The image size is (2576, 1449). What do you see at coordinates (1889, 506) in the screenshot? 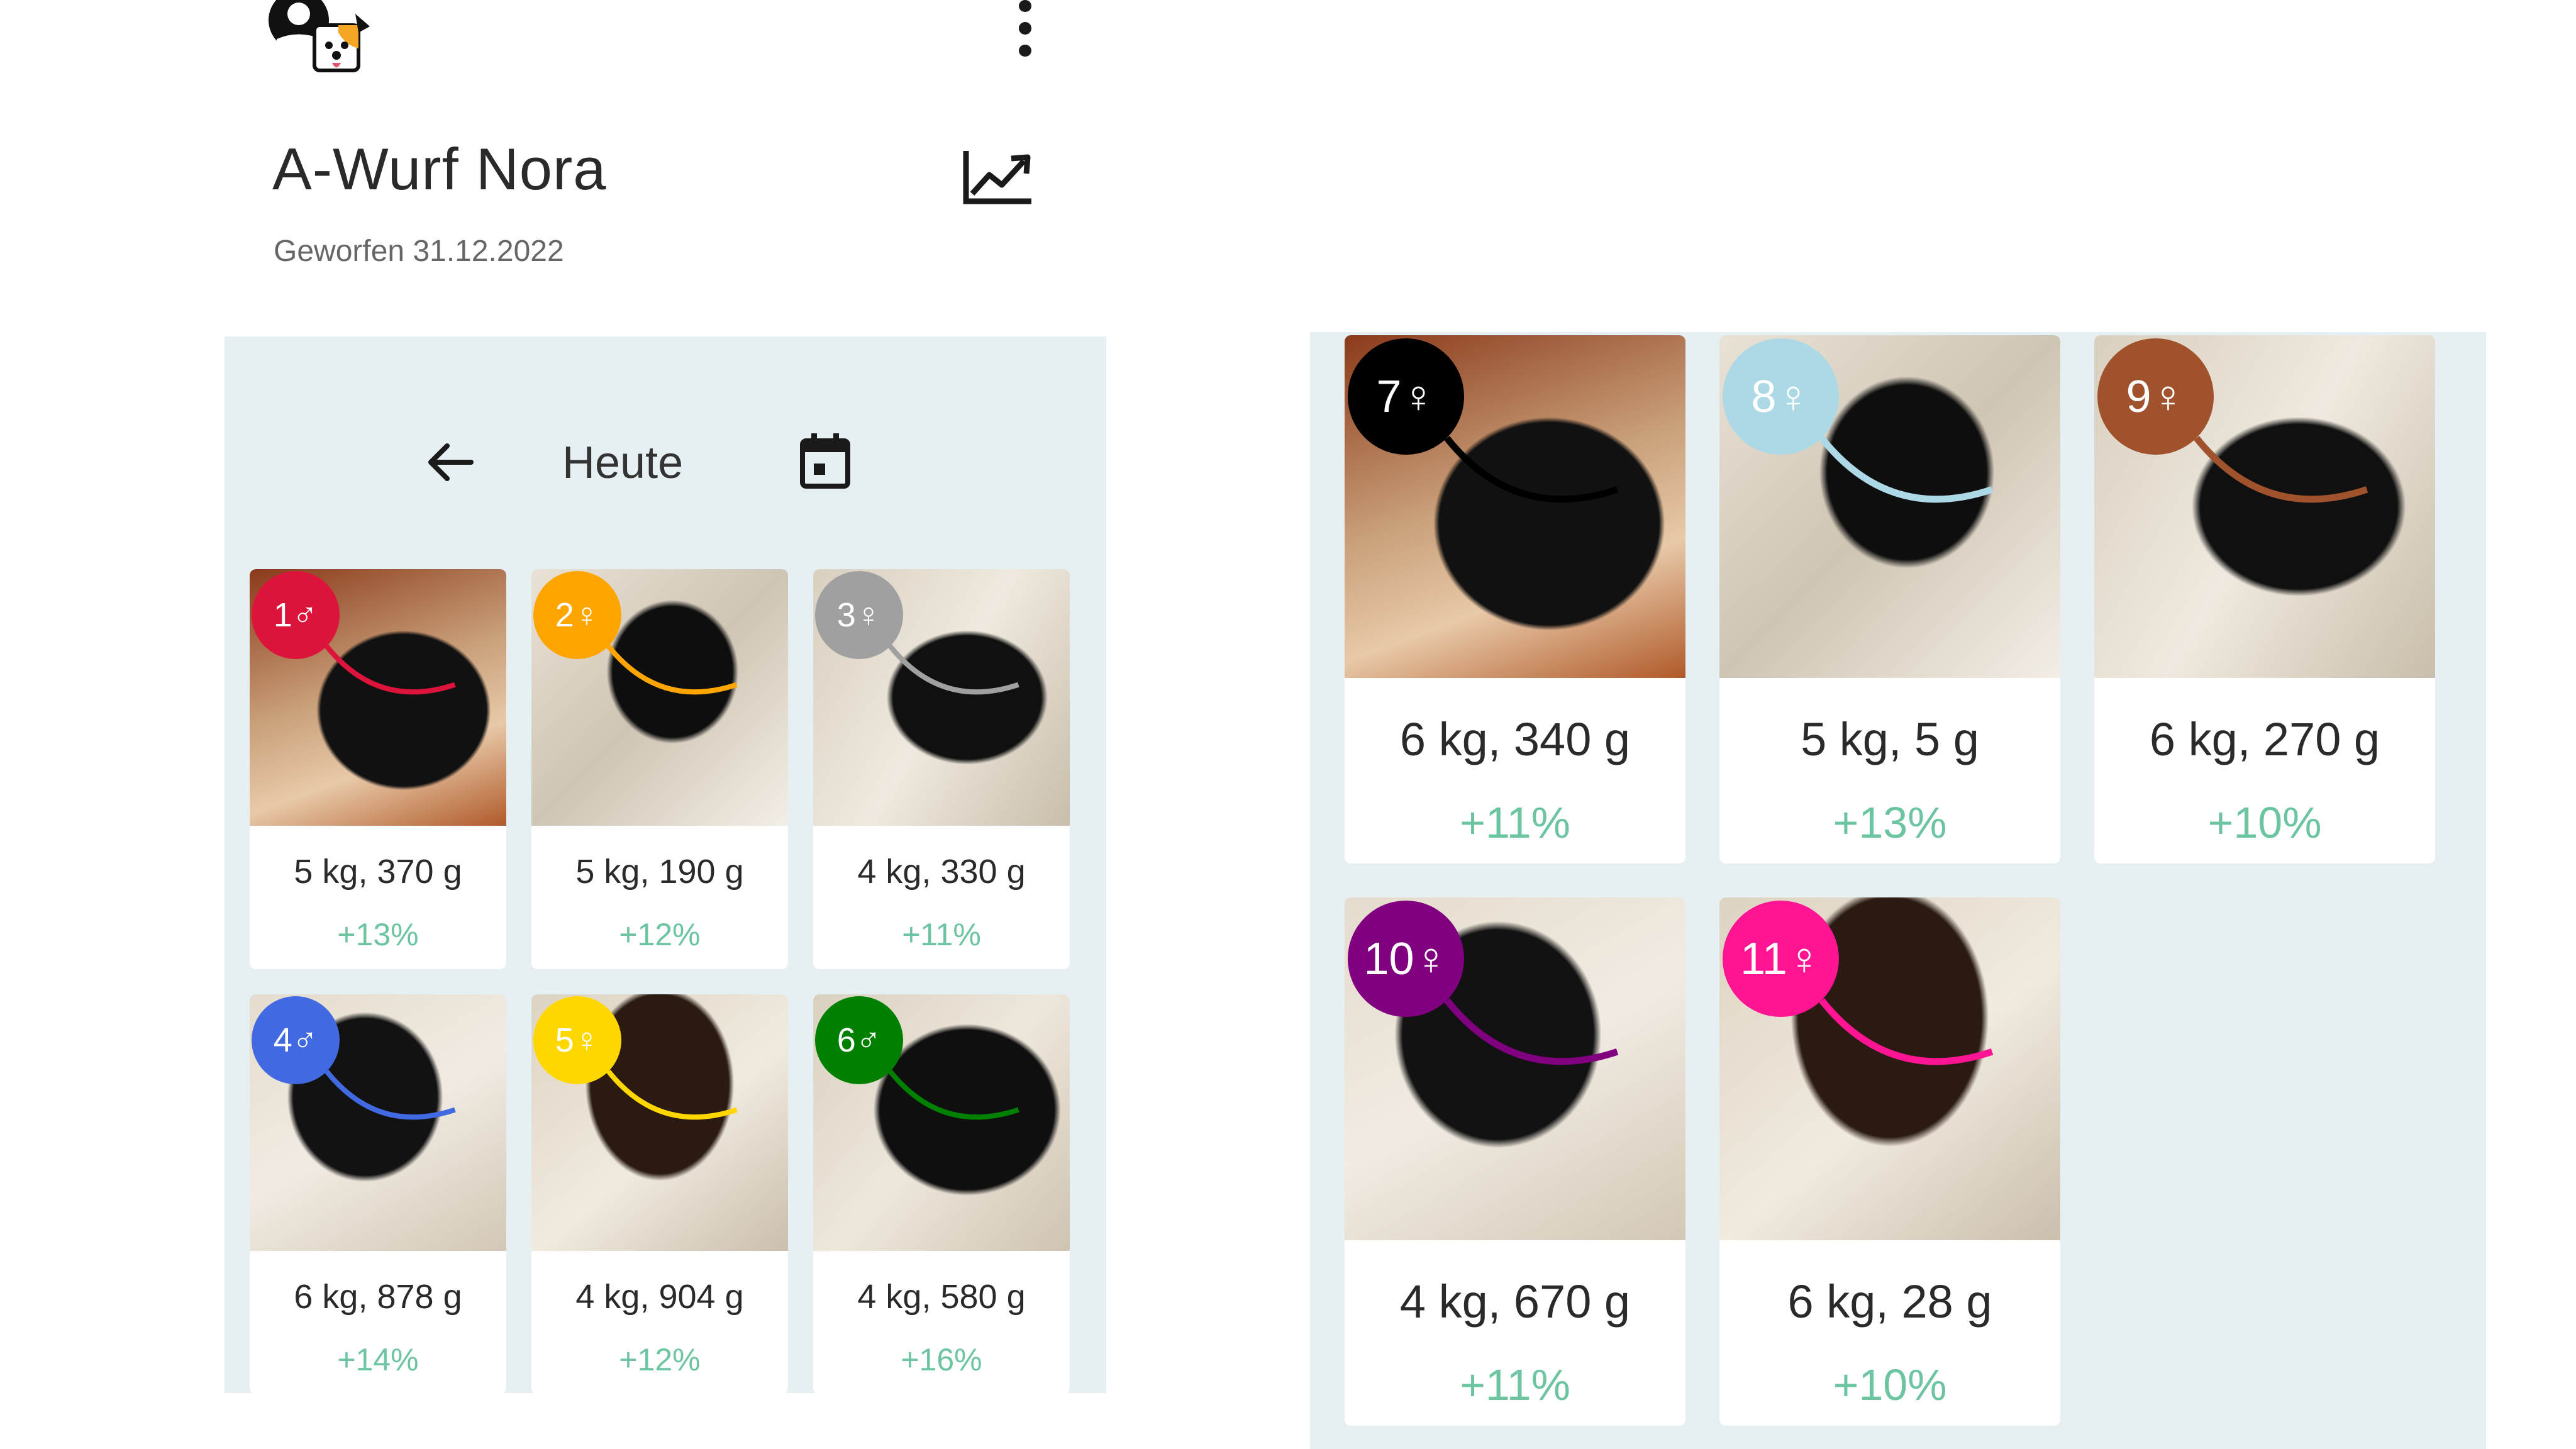
I see `puppy-photo: 8♀` at bounding box center [1889, 506].